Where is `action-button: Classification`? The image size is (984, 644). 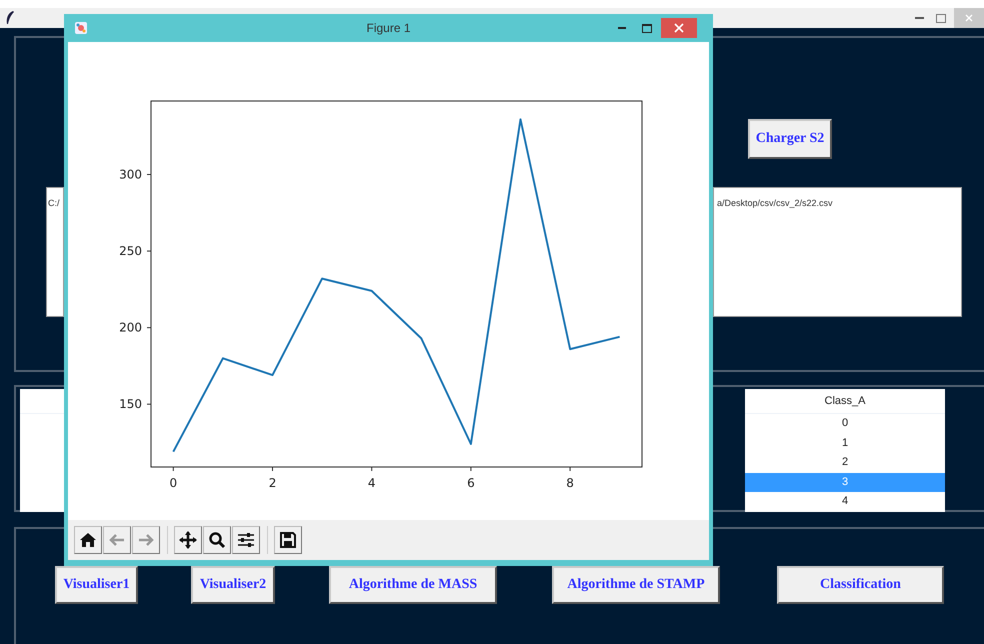 action-button: Classification is located at coordinates (860, 585).